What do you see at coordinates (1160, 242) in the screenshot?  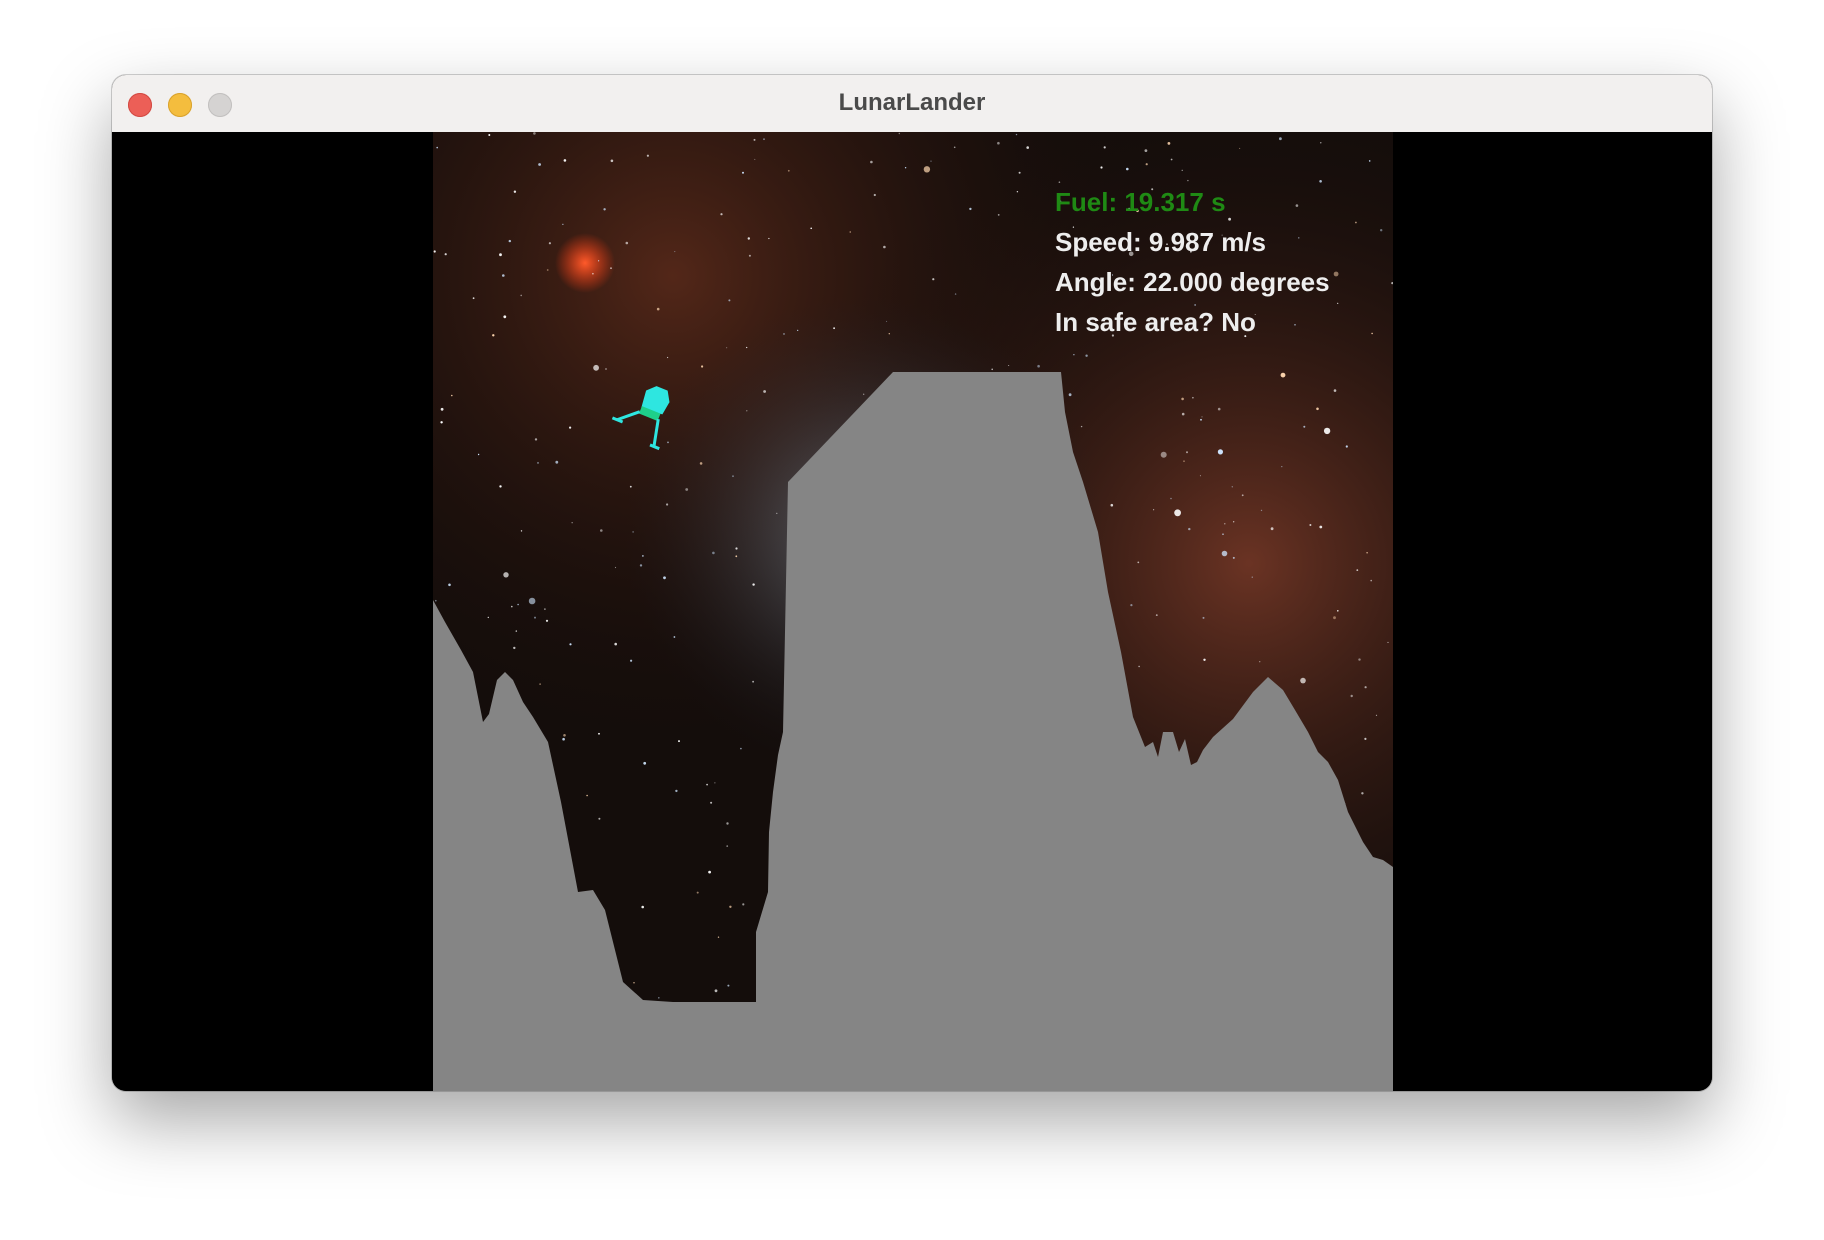 I see `speed-readout: Speed: 9.987 m/s` at bounding box center [1160, 242].